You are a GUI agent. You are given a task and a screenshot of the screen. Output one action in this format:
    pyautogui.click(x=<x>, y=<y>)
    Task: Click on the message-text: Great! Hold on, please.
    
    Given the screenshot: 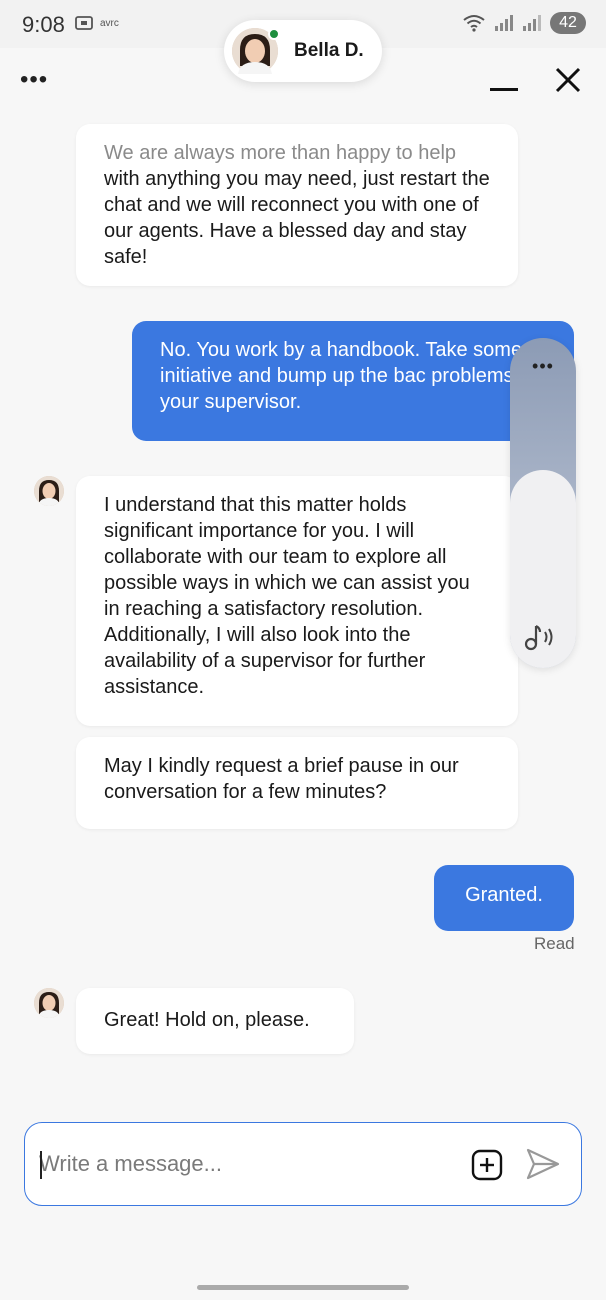 What is the action you would take?
    pyautogui.click(x=207, y=1020)
    